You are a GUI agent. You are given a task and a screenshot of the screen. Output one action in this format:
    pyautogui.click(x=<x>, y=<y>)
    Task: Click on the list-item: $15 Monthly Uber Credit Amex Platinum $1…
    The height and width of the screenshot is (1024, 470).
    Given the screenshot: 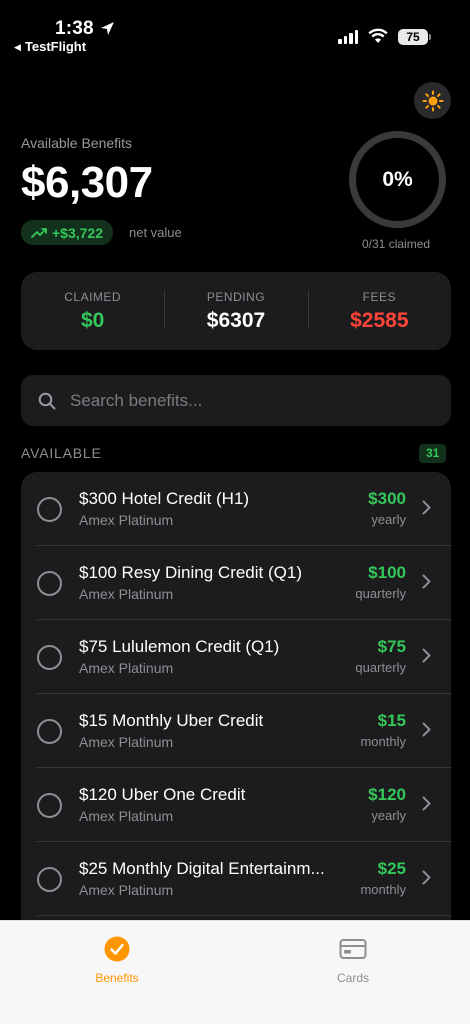 What is the action you would take?
    pyautogui.click(x=236, y=731)
    